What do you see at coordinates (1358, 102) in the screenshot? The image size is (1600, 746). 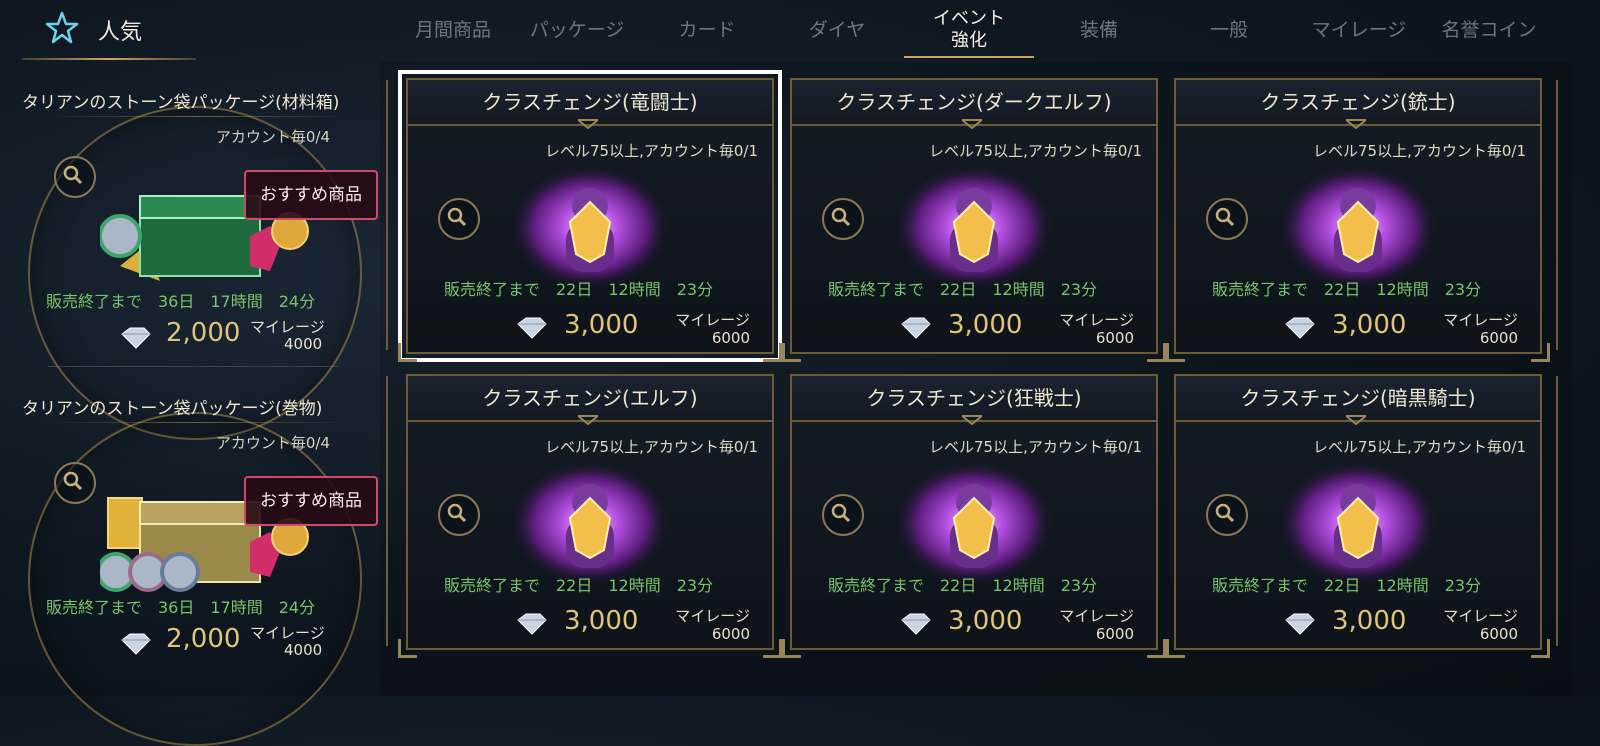 I see `card-title-text: クラスチェンジ(銃士)` at bounding box center [1358, 102].